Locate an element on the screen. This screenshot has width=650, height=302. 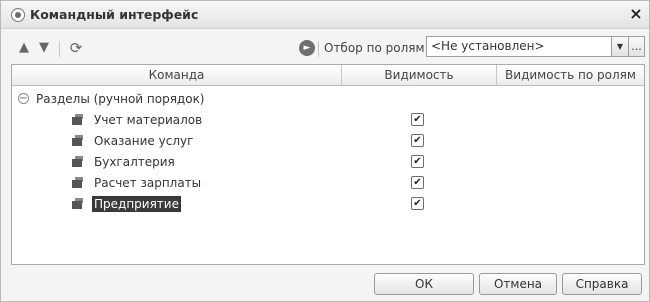
refresh-icon: ⟳ is located at coordinates (76, 48).